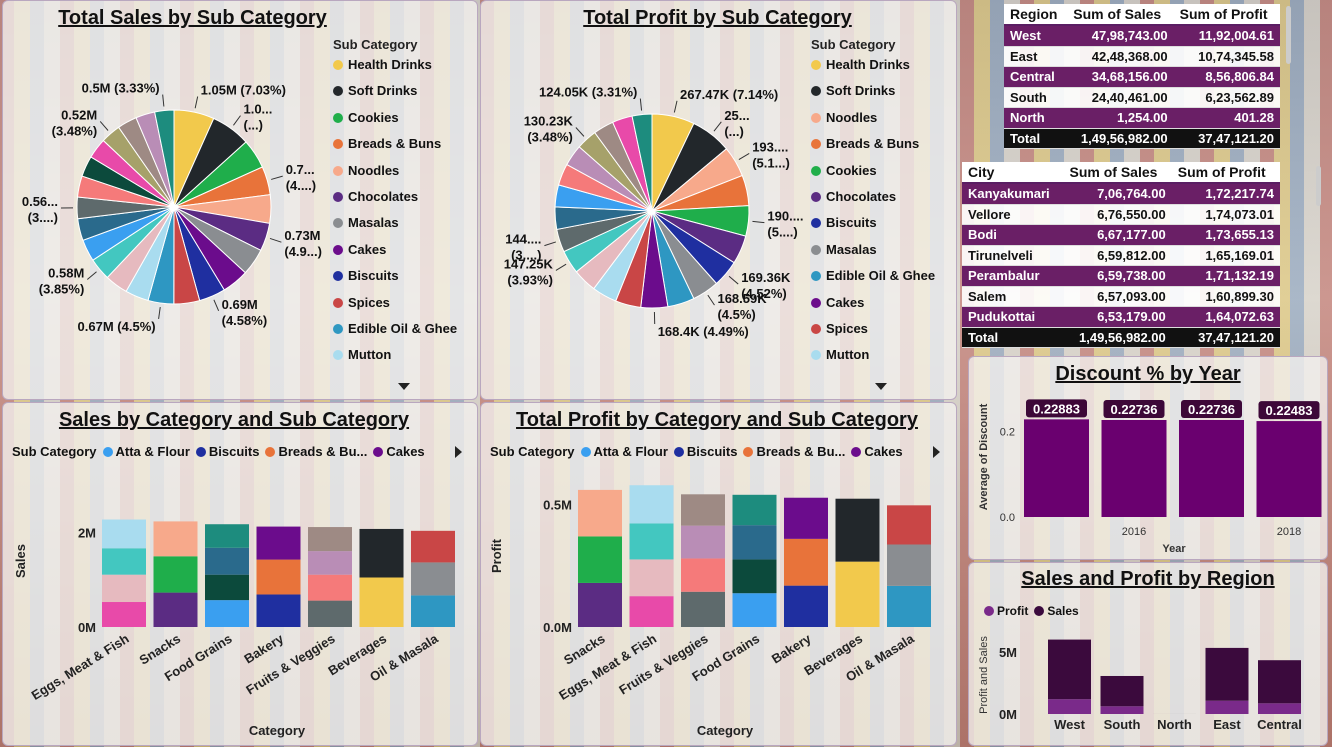 This screenshot has width=1332, height=747. What do you see at coordinates (1121, 296) in the screenshot?
I see `table-row: Salem 6,57,093.00 1,60,899.30` at bounding box center [1121, 296].